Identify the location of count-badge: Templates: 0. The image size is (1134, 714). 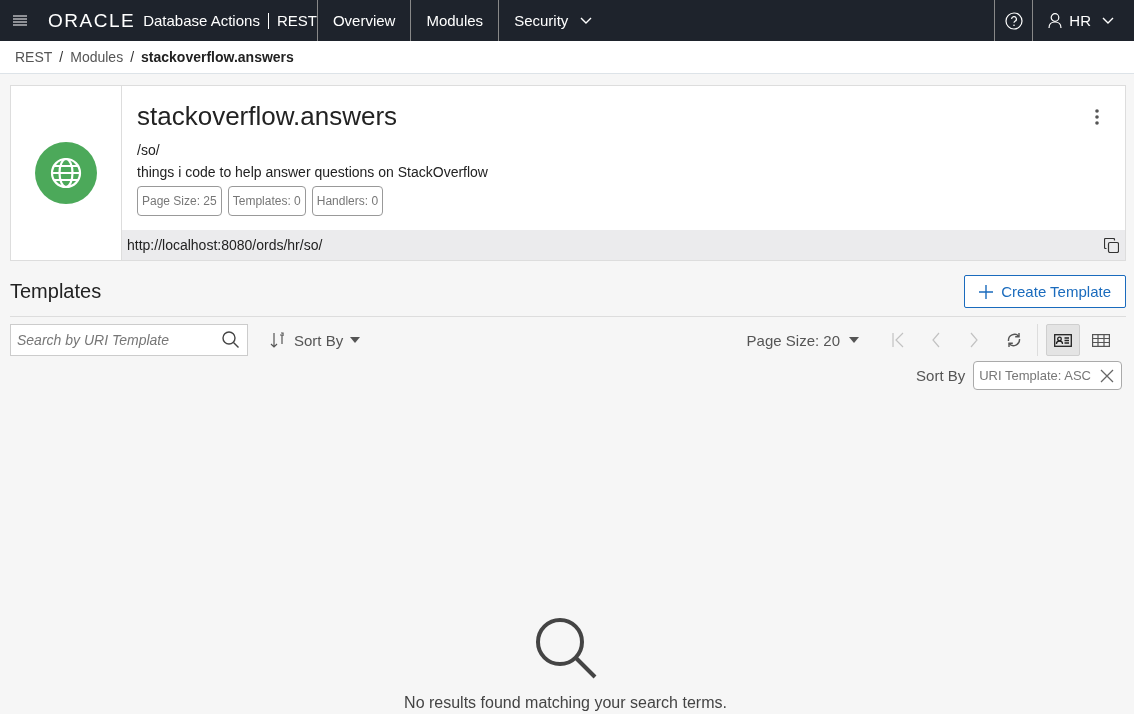
(266, 201).